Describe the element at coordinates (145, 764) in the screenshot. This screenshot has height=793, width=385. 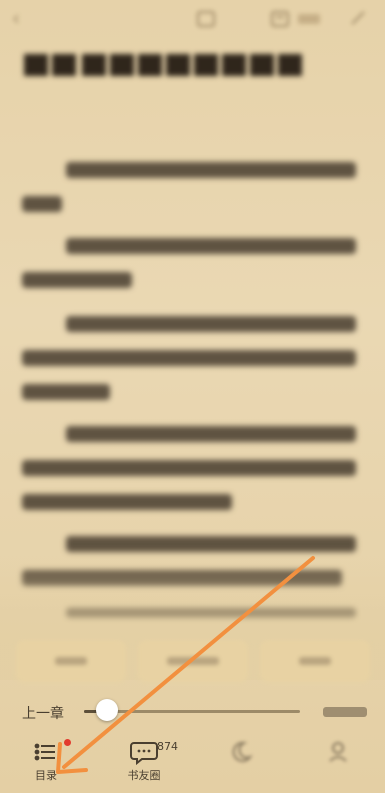
I see `book-friends-button: 874 书友圈` at that location.